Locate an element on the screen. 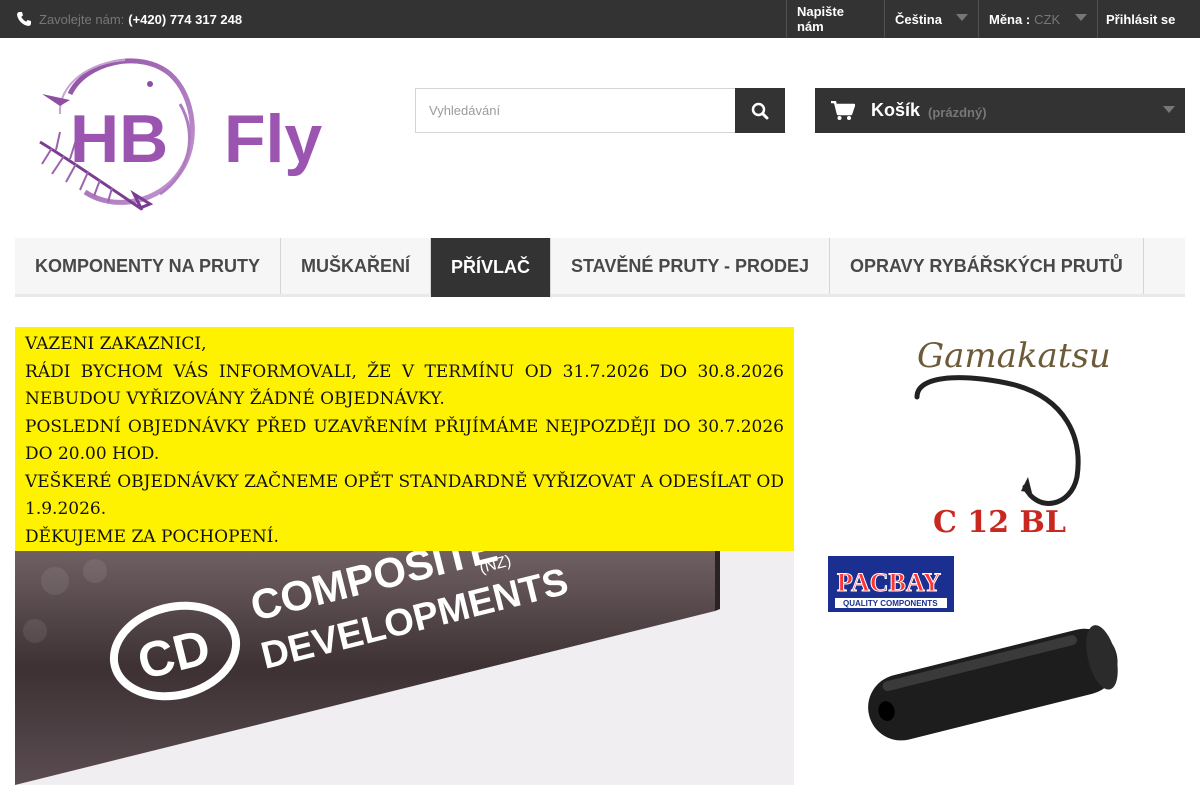 The width and height of the screenshot is (1200, 800). notice-line: VAZENI ZAKAZNICI, is located at coordinates (116, 344).